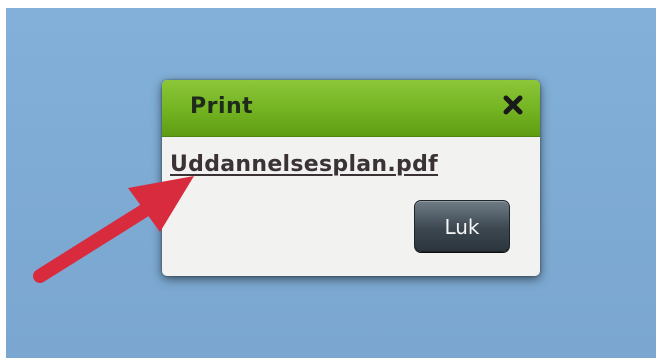 The width and height of the screenshot is (660, 362). What do you see at coordinates (351, 108) in the screenshot?
I see `dialog-header: Print` at bounding box center [351, 108].